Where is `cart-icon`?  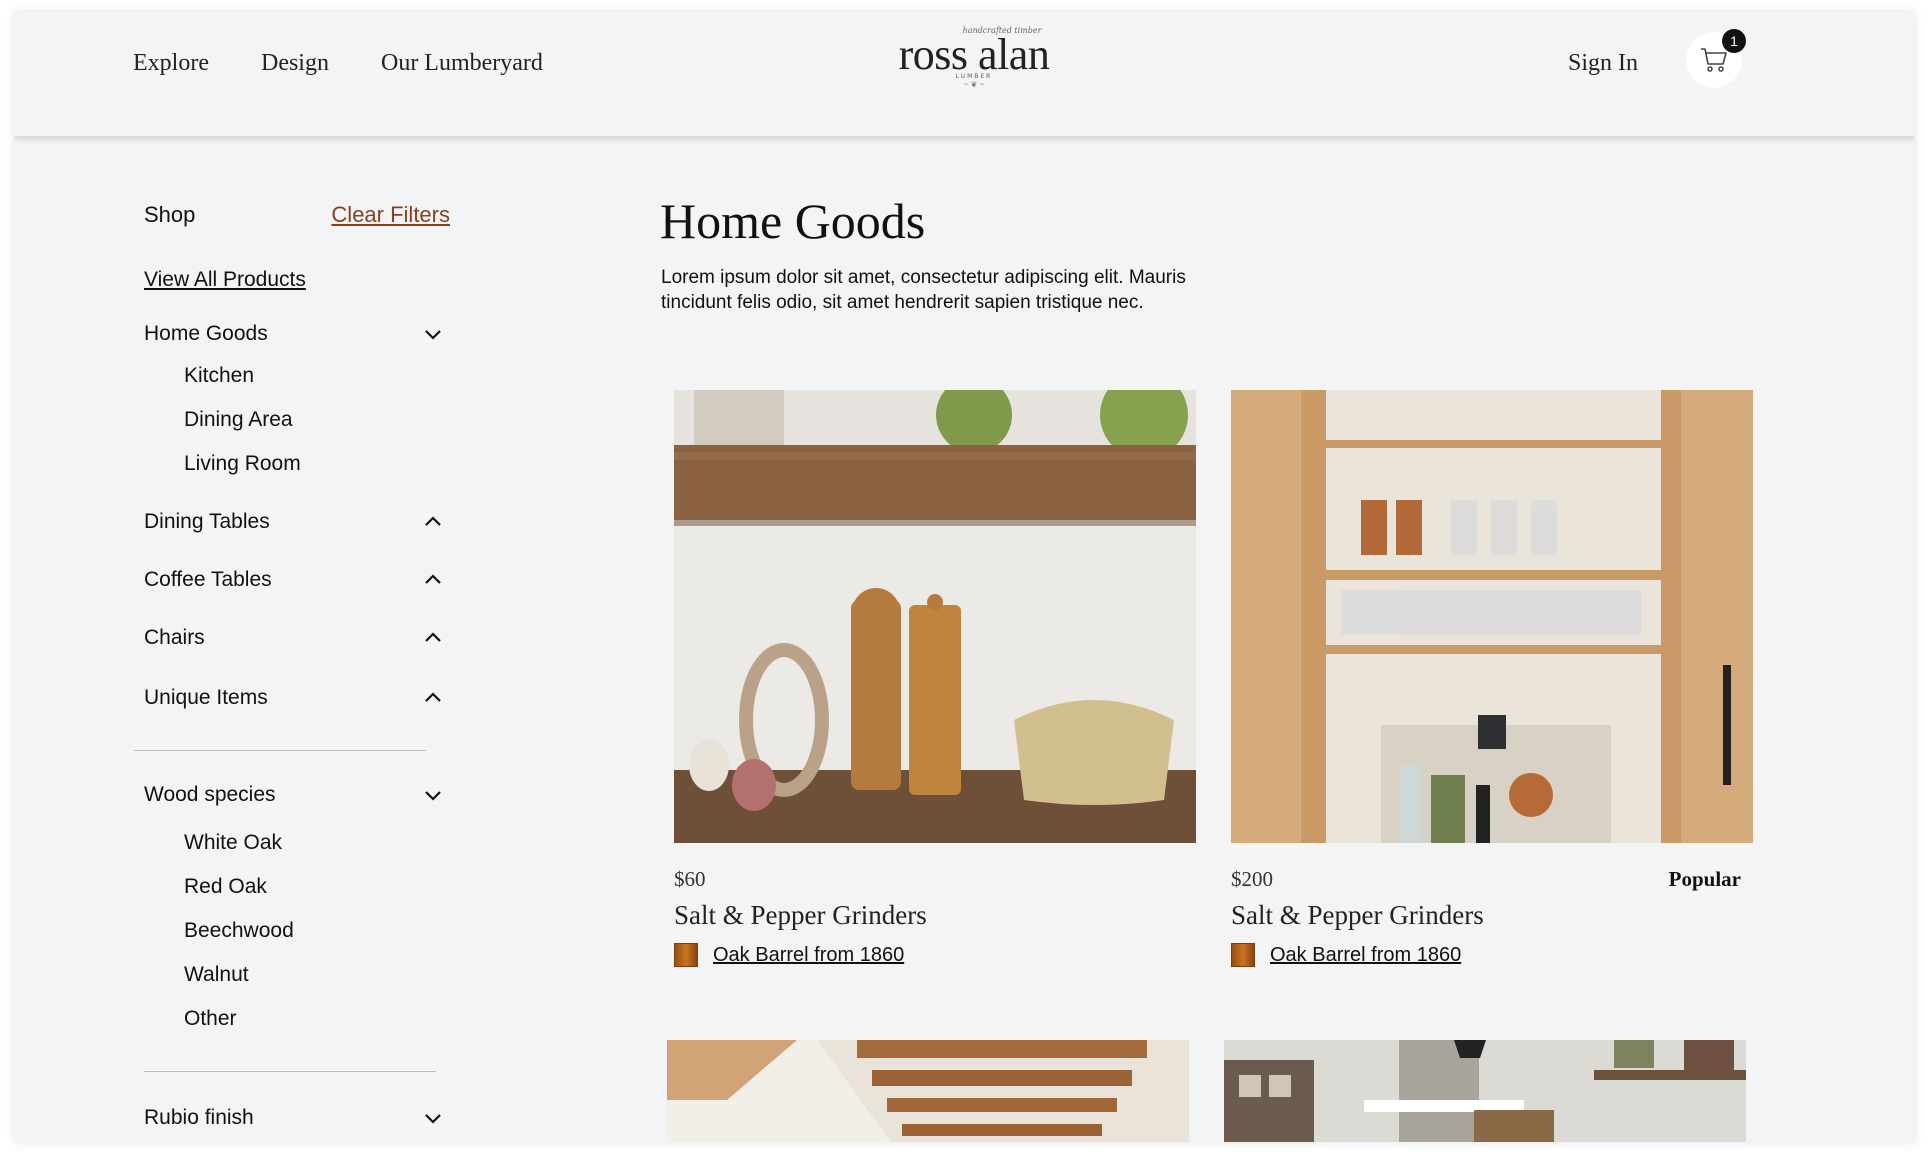
cart-icon is located at coordinates (1714, 60).